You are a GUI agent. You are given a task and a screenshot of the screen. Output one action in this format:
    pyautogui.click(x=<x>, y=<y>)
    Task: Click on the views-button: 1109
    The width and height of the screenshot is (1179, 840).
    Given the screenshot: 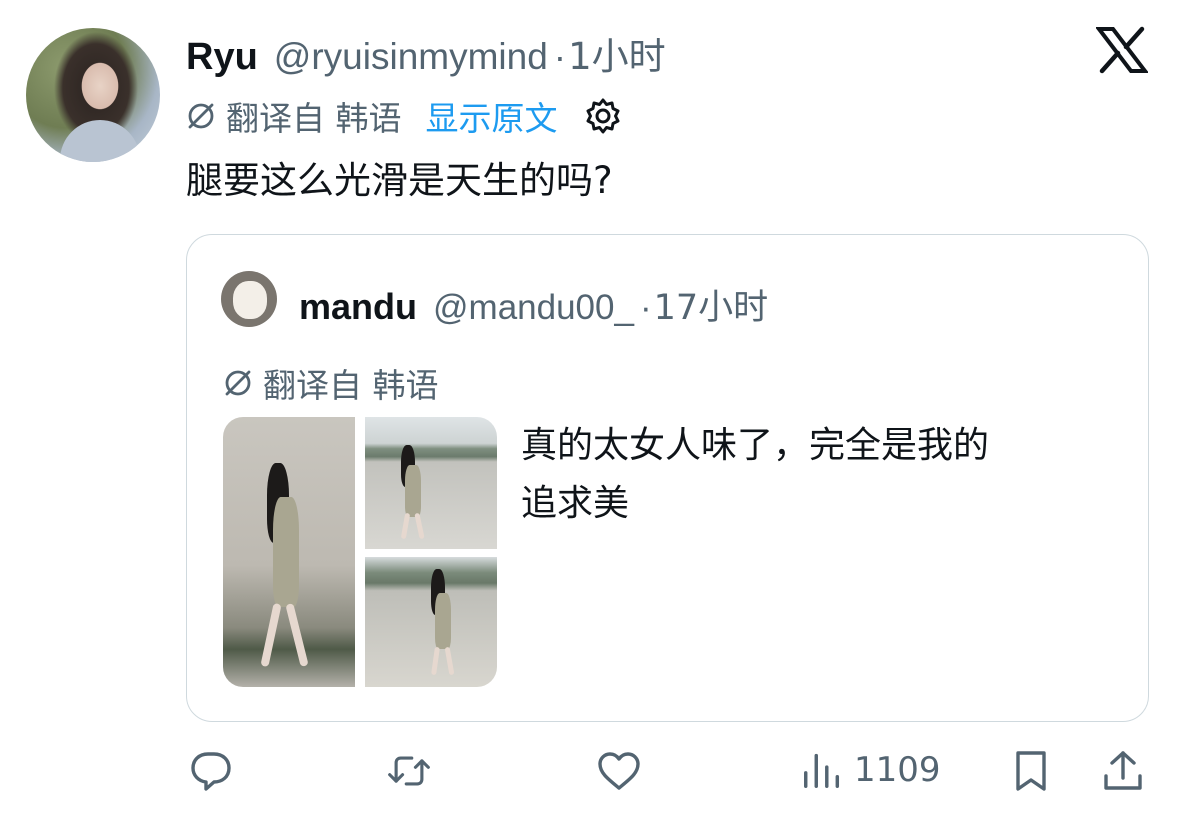 What is the action you would take?
    pyautogui.click(x=870, y=770)
    